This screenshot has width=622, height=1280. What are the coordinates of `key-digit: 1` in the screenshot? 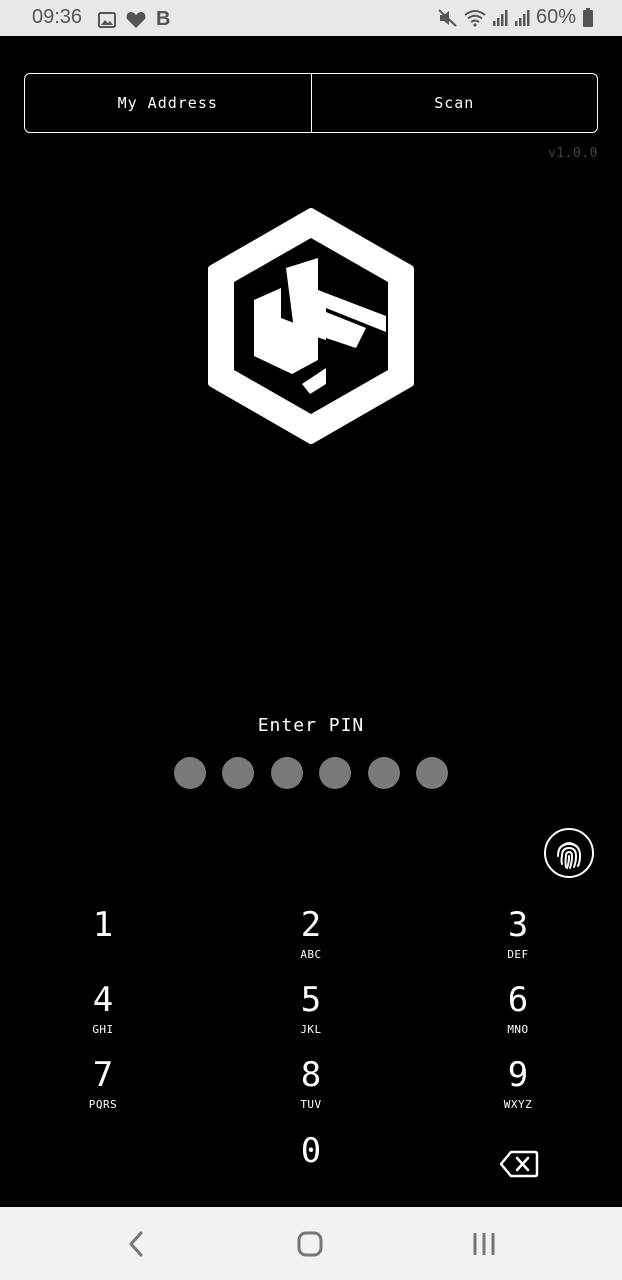 It's located at (103, 925).